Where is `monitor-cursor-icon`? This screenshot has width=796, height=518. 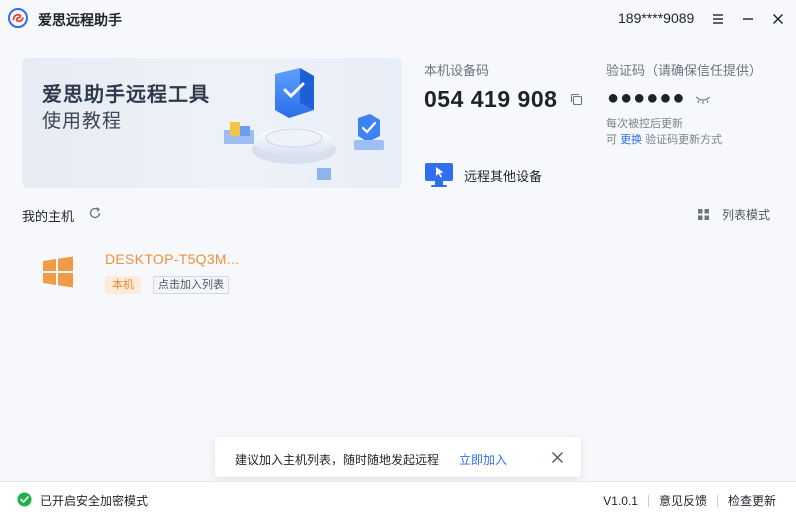
monitor-cursor-icon is located at coordinates (439, 175).